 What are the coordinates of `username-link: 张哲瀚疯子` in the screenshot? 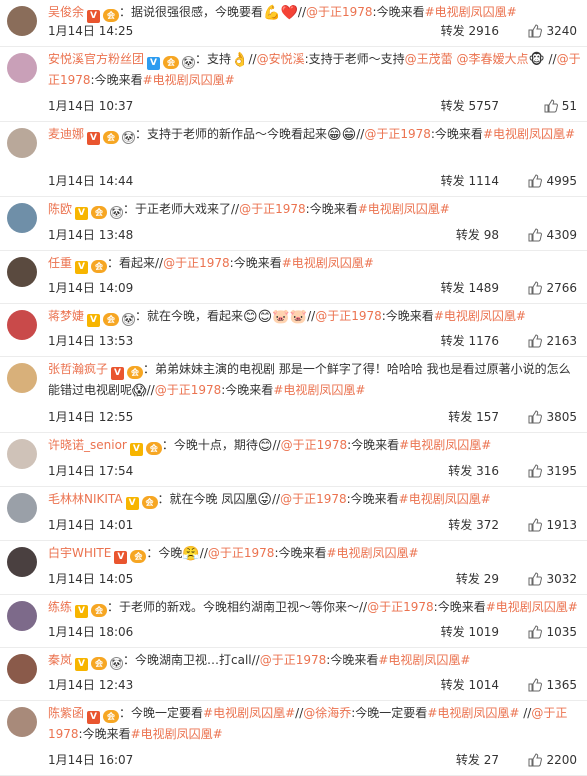 It's located at (78, 369).